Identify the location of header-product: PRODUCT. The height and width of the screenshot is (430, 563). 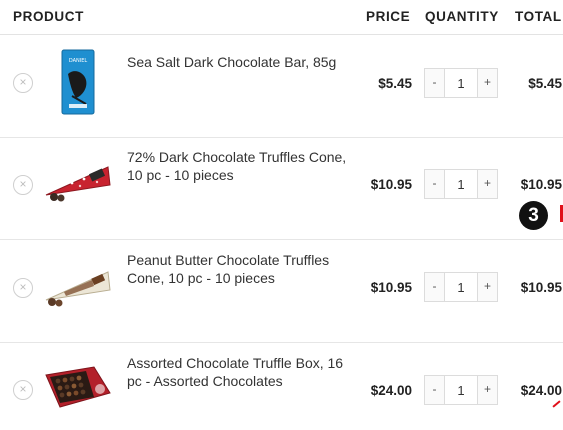
(48, 16).